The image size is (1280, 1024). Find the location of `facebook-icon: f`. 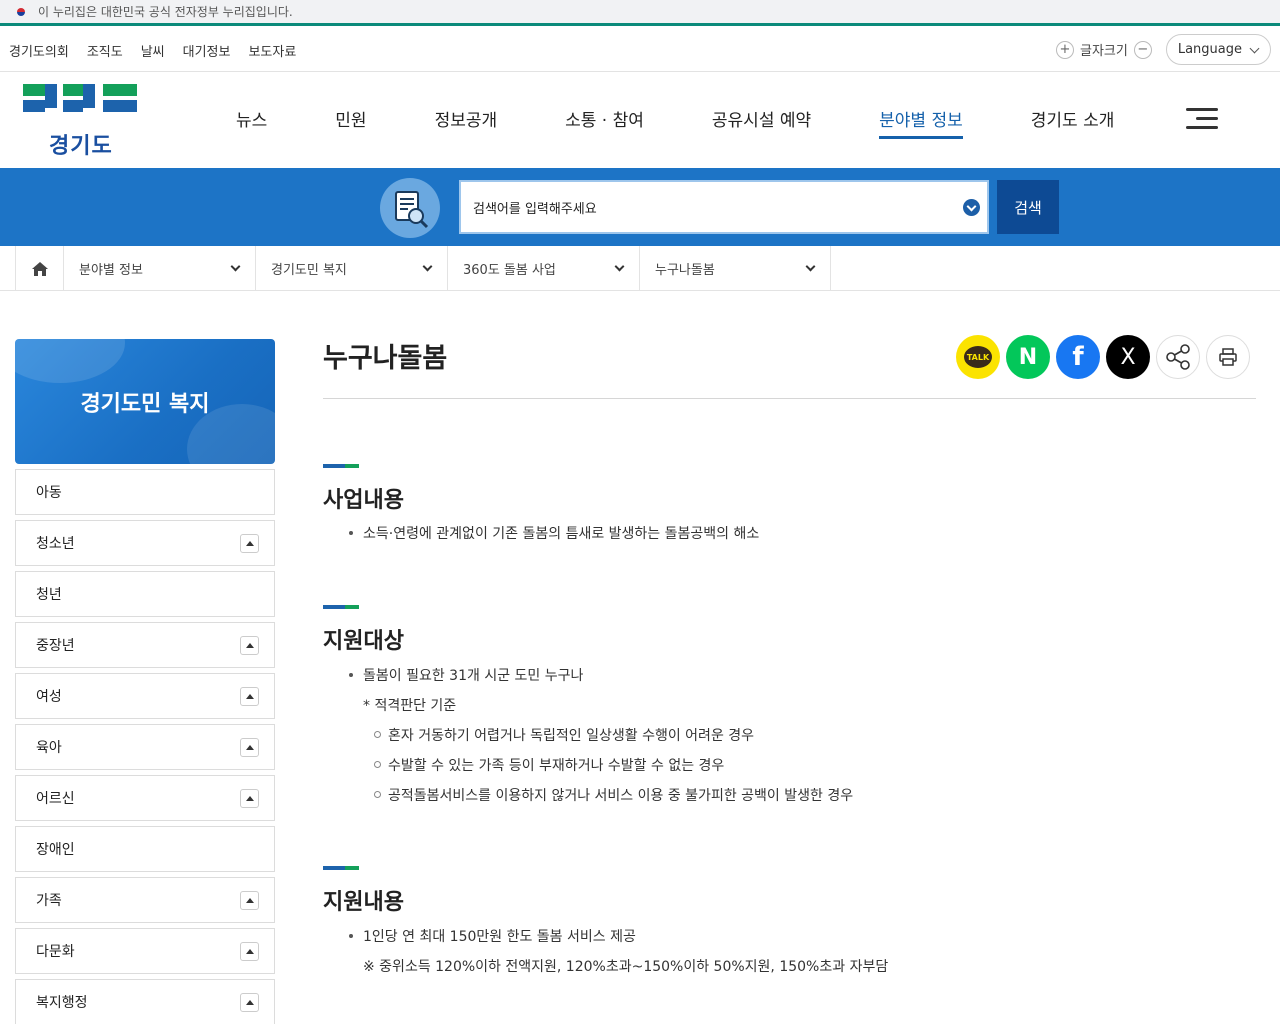

facebook-icon: f is located at coordinates (1078, 357).